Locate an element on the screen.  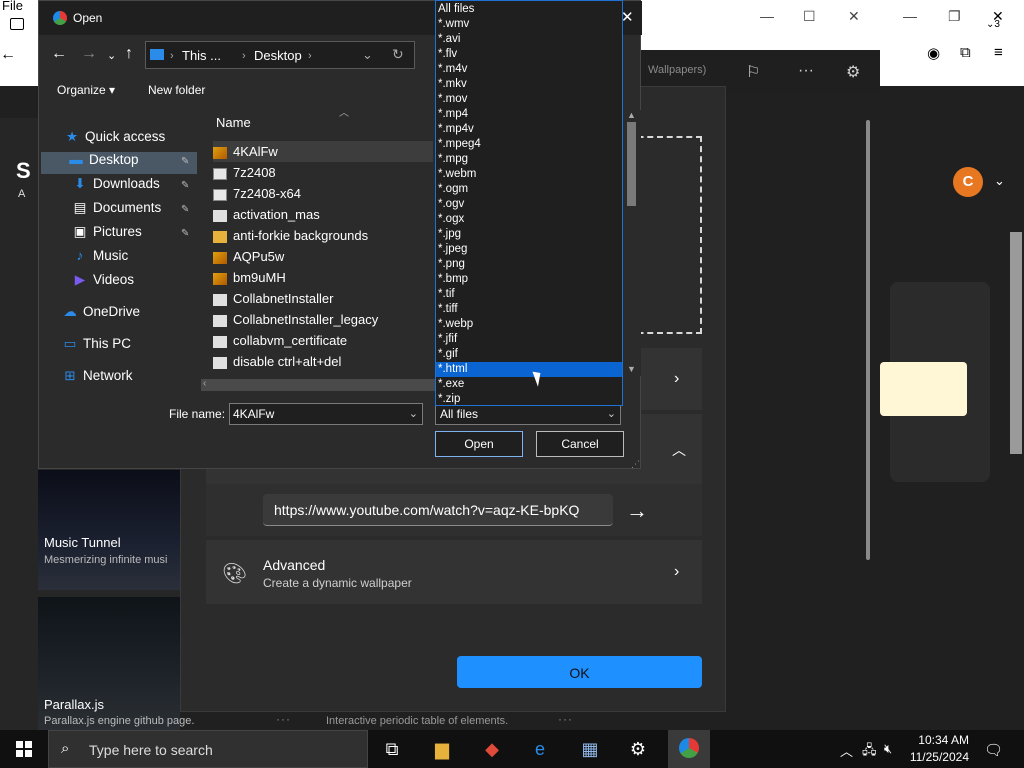
file-type-option: *.ogx is located at coordinates (529, 219).